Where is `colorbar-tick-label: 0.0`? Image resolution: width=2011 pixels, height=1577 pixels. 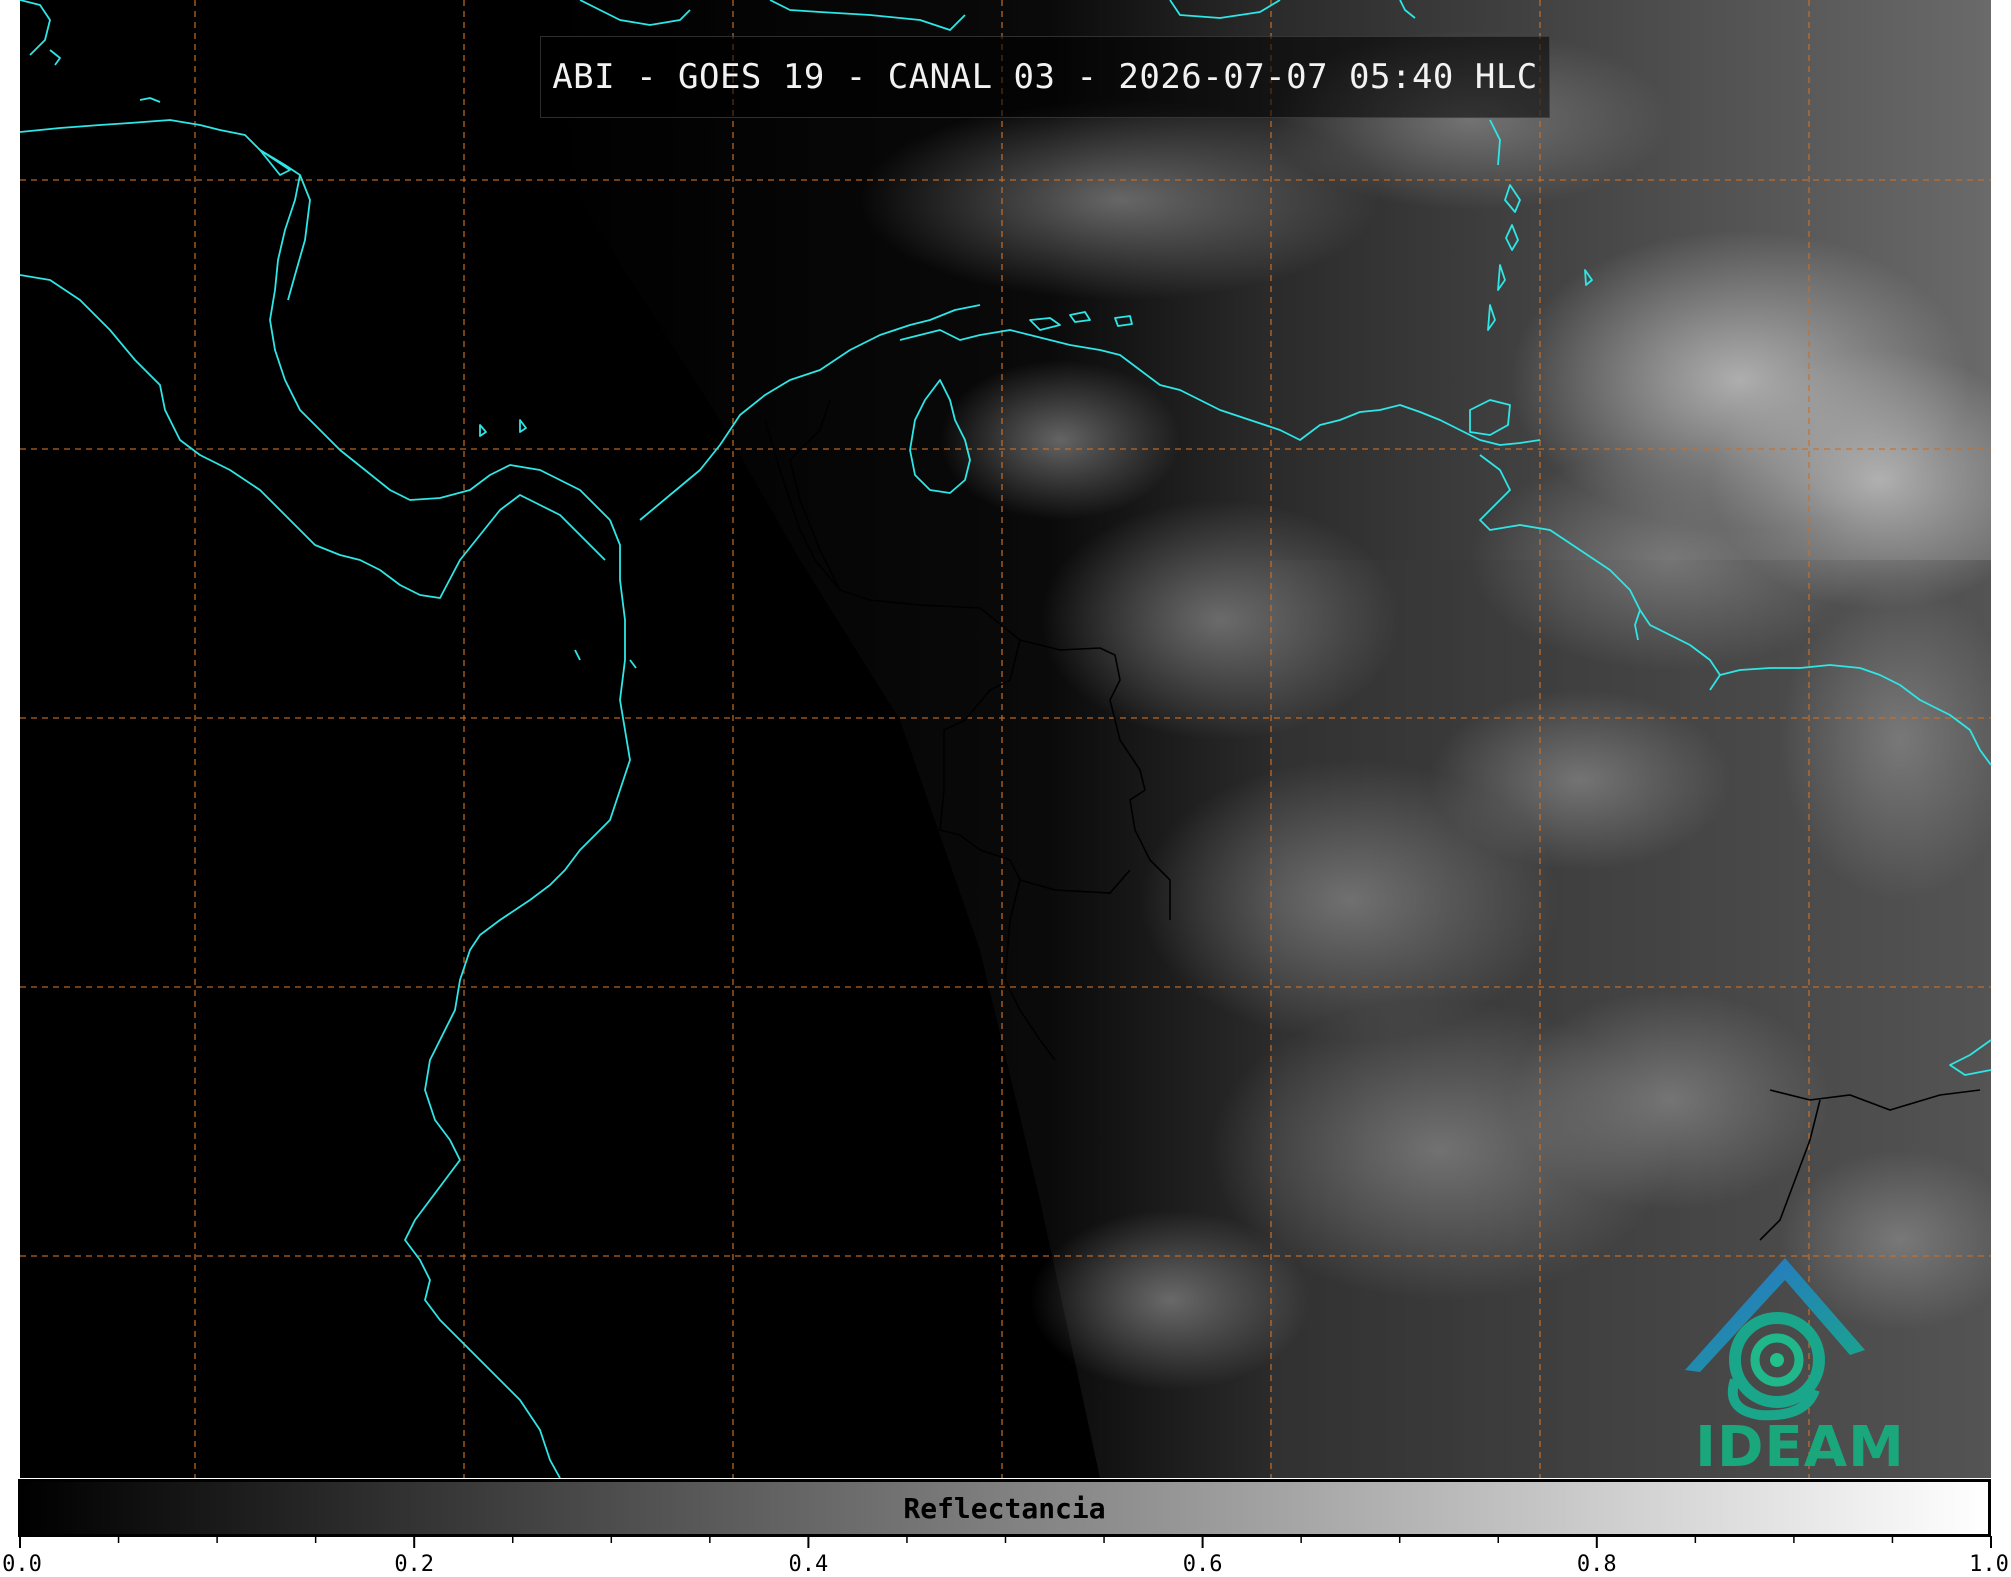 colorbar-tick-label: 0.0 is located at coordinates (22, 1564).